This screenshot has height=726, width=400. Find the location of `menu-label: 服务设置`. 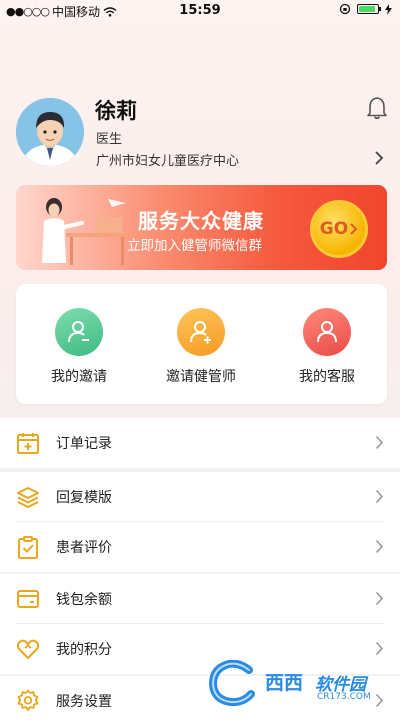

menu-label: 服务设置 is located at coordinates (84, 702).